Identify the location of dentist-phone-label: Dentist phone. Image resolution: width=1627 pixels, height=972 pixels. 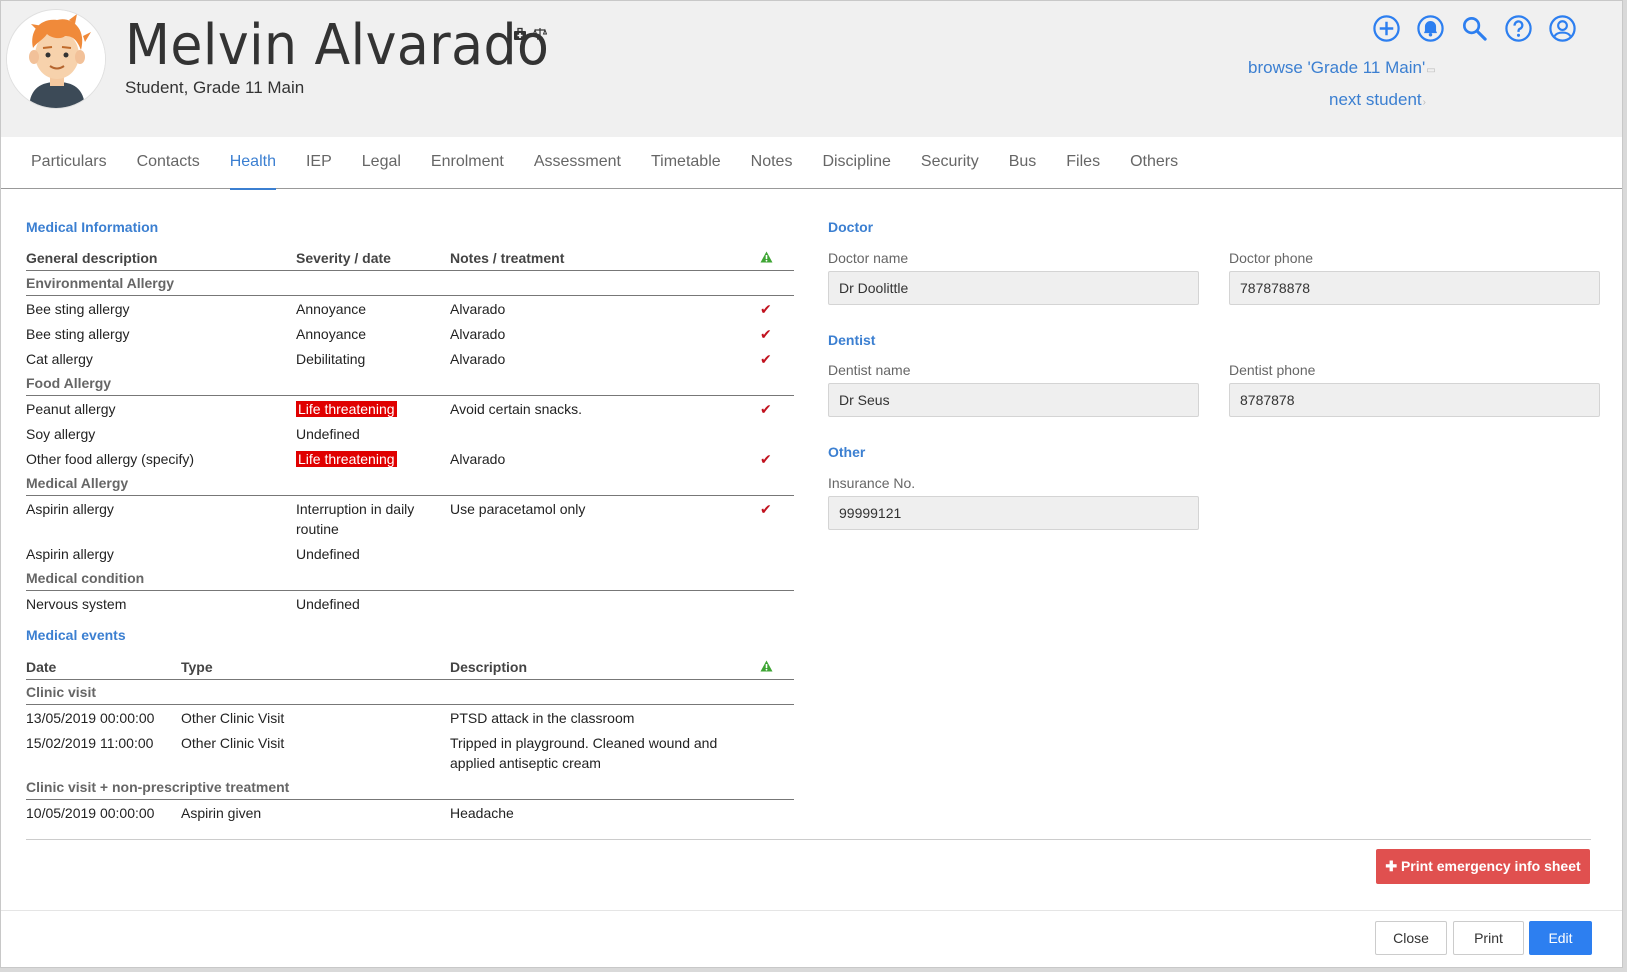
(1272, 370).